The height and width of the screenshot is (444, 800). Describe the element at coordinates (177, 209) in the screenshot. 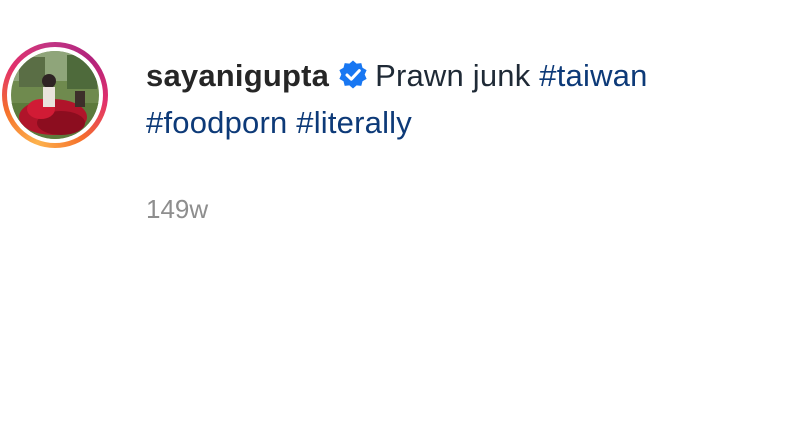

I see `post-timestamp: 149w` at that location.